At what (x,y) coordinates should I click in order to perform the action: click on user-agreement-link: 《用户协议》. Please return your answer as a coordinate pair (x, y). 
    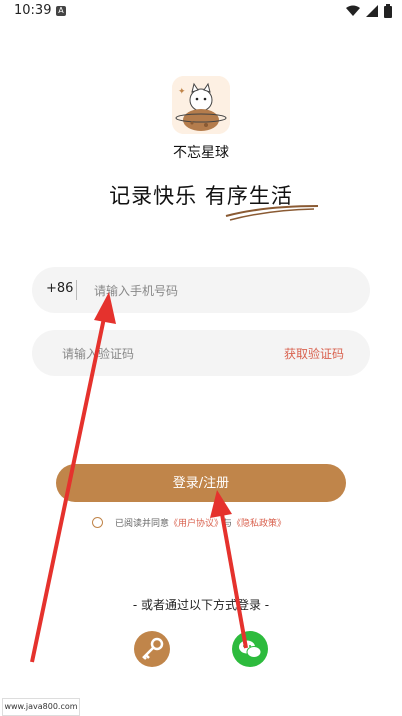
    Looking at the image, I should click on (196, 522).